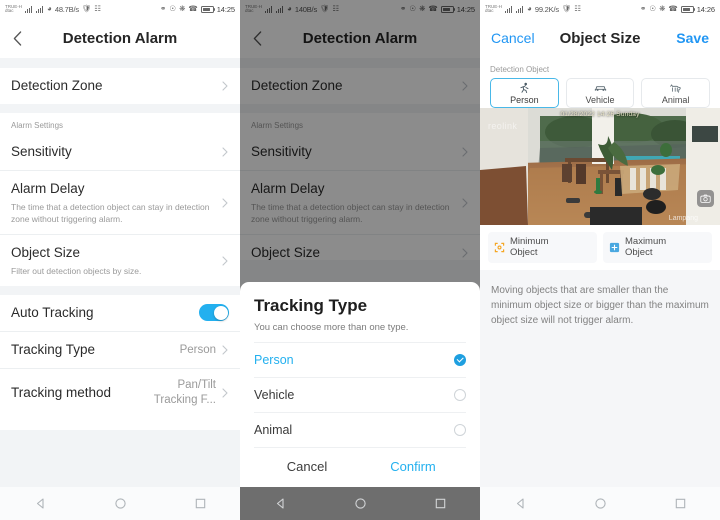 The image size is (720, 520). What do you see at coordinates (600, 87) in the screenshot?
I see `car-icon` at bounding box center [600, 87].